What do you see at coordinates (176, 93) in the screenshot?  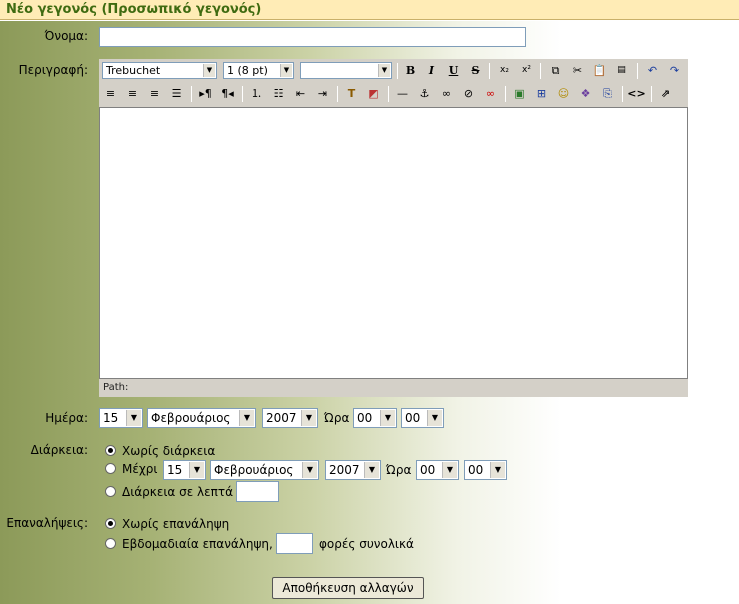 I see `justify-icon: ☰` at bounding box center [176, 93].